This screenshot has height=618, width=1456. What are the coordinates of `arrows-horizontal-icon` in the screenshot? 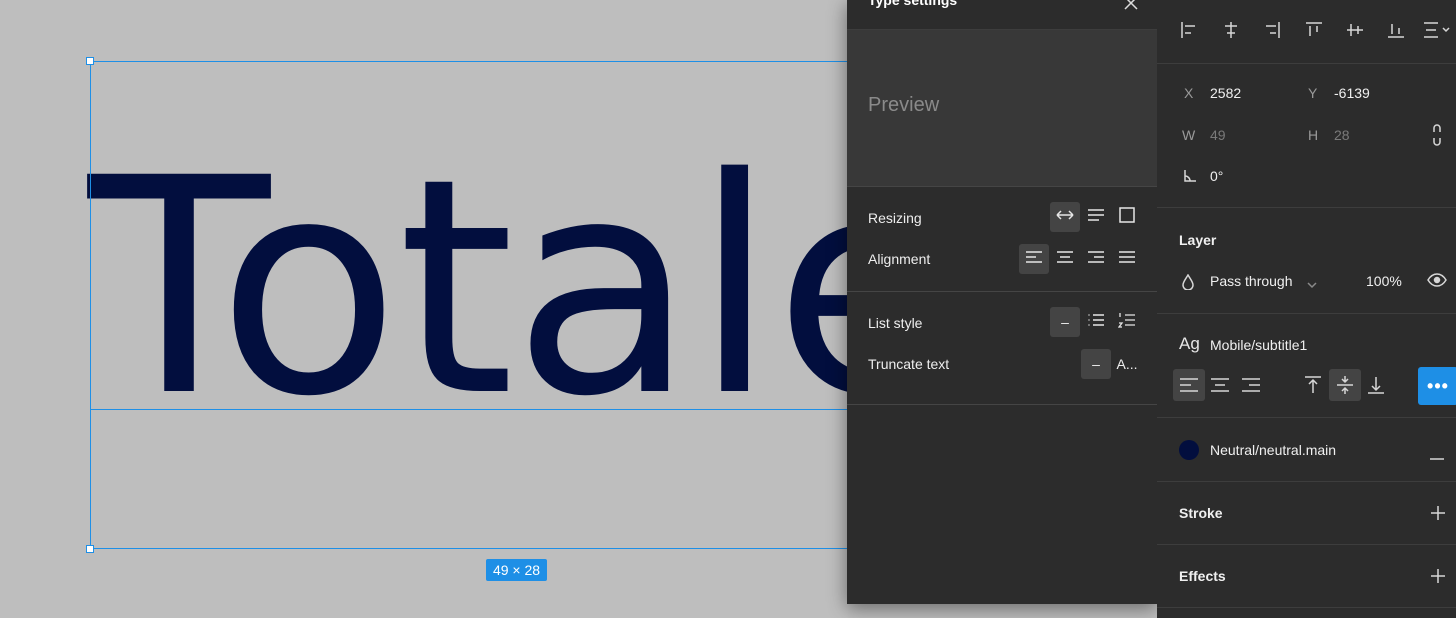 It's located at (1065, 217).